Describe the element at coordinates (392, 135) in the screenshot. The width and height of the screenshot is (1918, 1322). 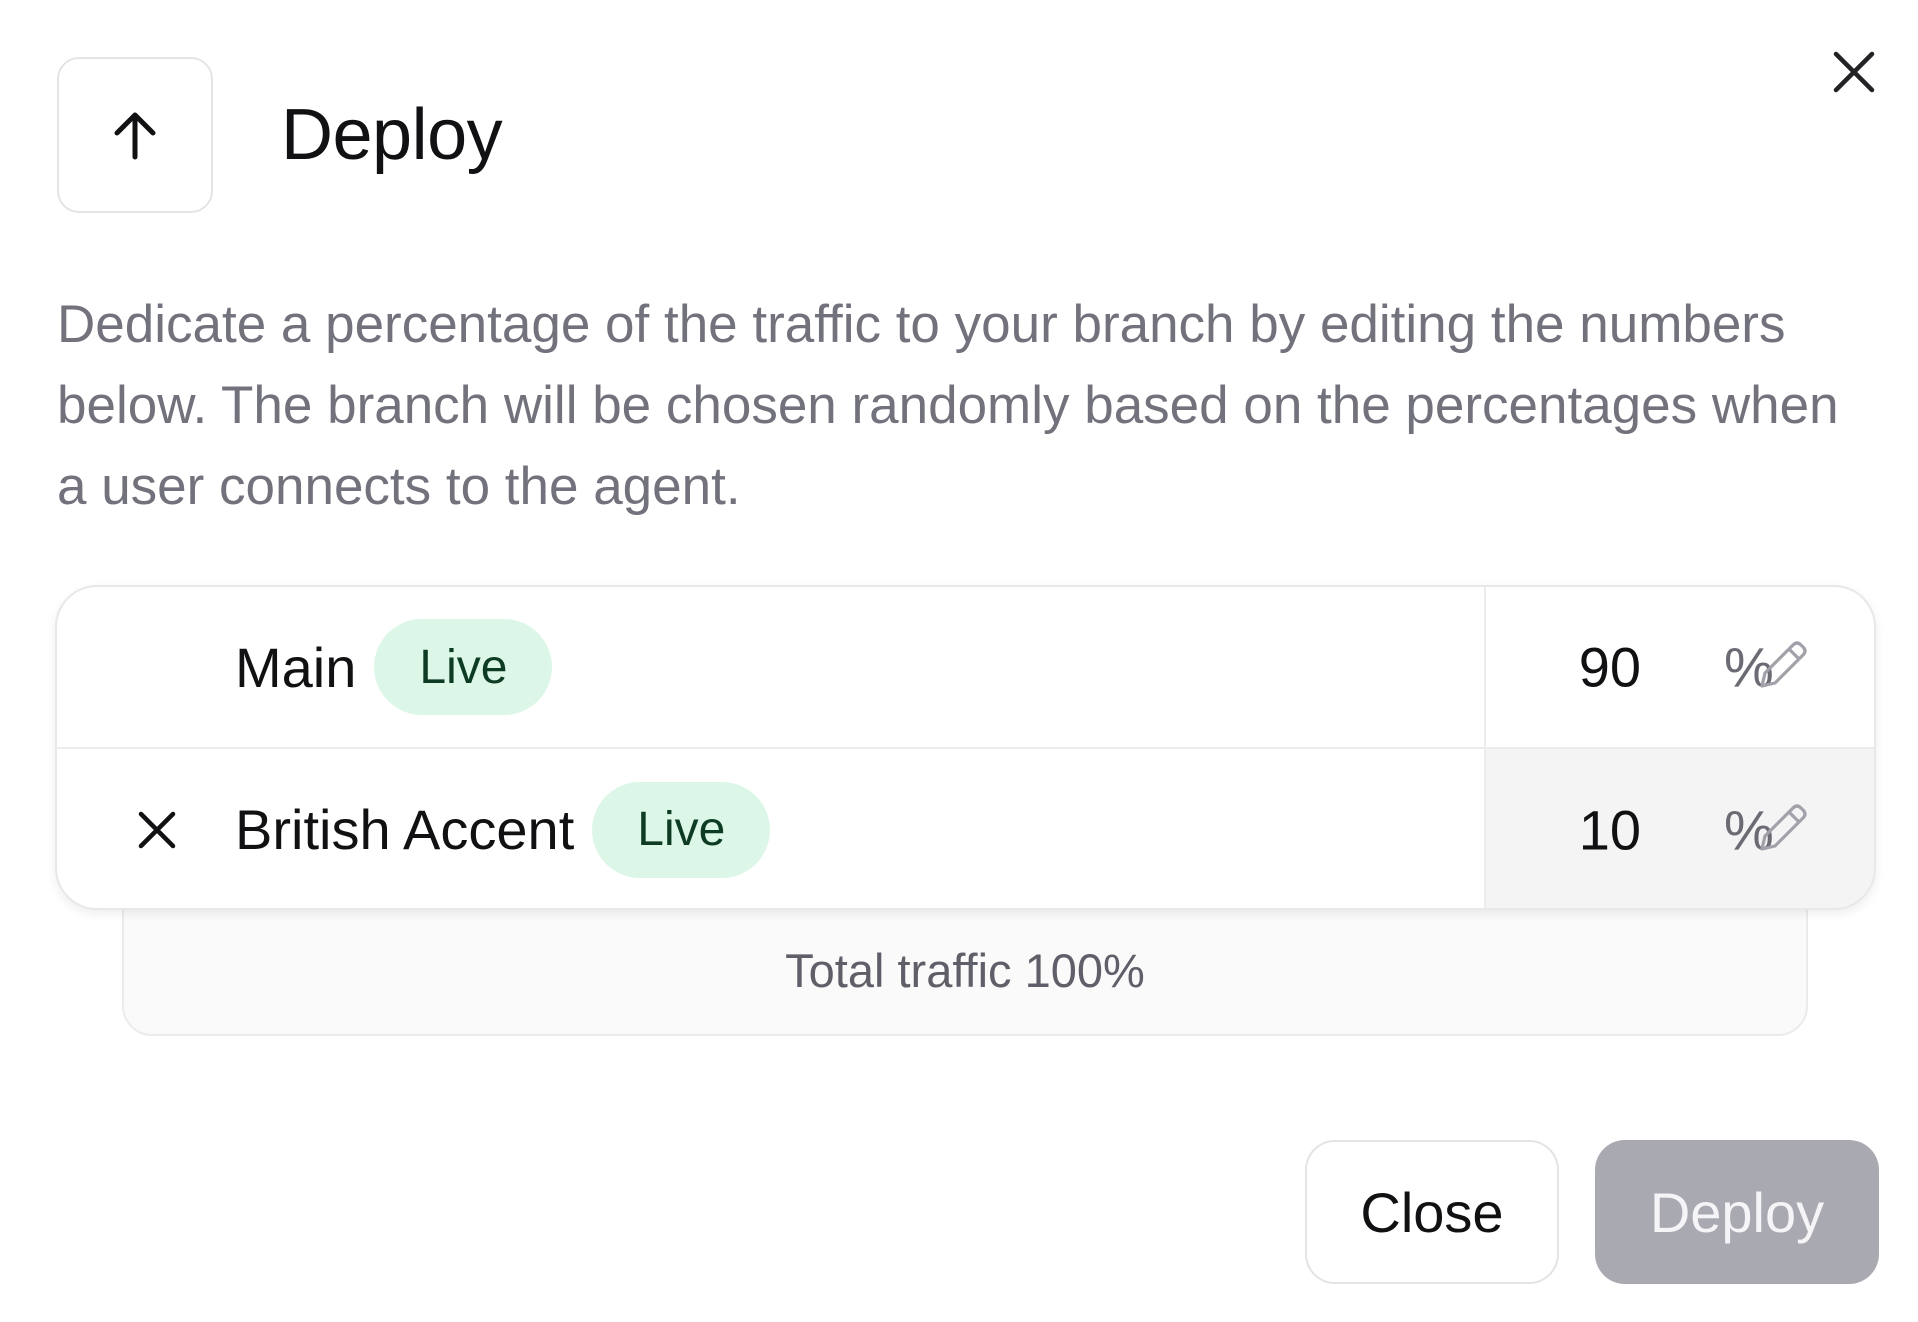
I see `dialog-title: Deploy` at that location.